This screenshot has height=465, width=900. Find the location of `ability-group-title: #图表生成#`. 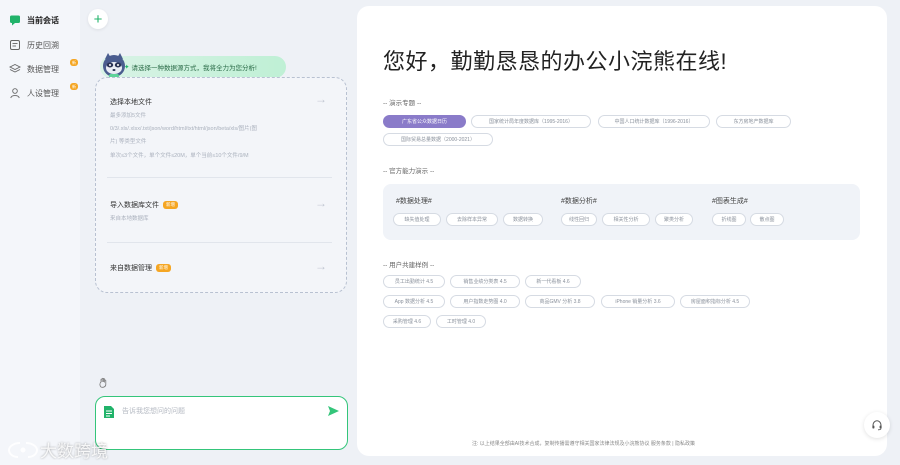

ability-group-title: #图表生成# is located at coordinates (730, 201).